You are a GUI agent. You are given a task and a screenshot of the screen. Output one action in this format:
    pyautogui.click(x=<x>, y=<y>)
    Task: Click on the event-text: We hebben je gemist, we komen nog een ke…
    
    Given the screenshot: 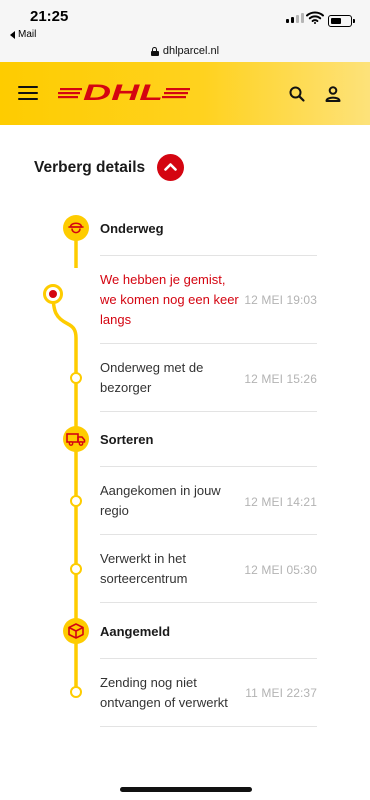 What is the action you would take?
    pyautogui.click(x=169, y=299)
    